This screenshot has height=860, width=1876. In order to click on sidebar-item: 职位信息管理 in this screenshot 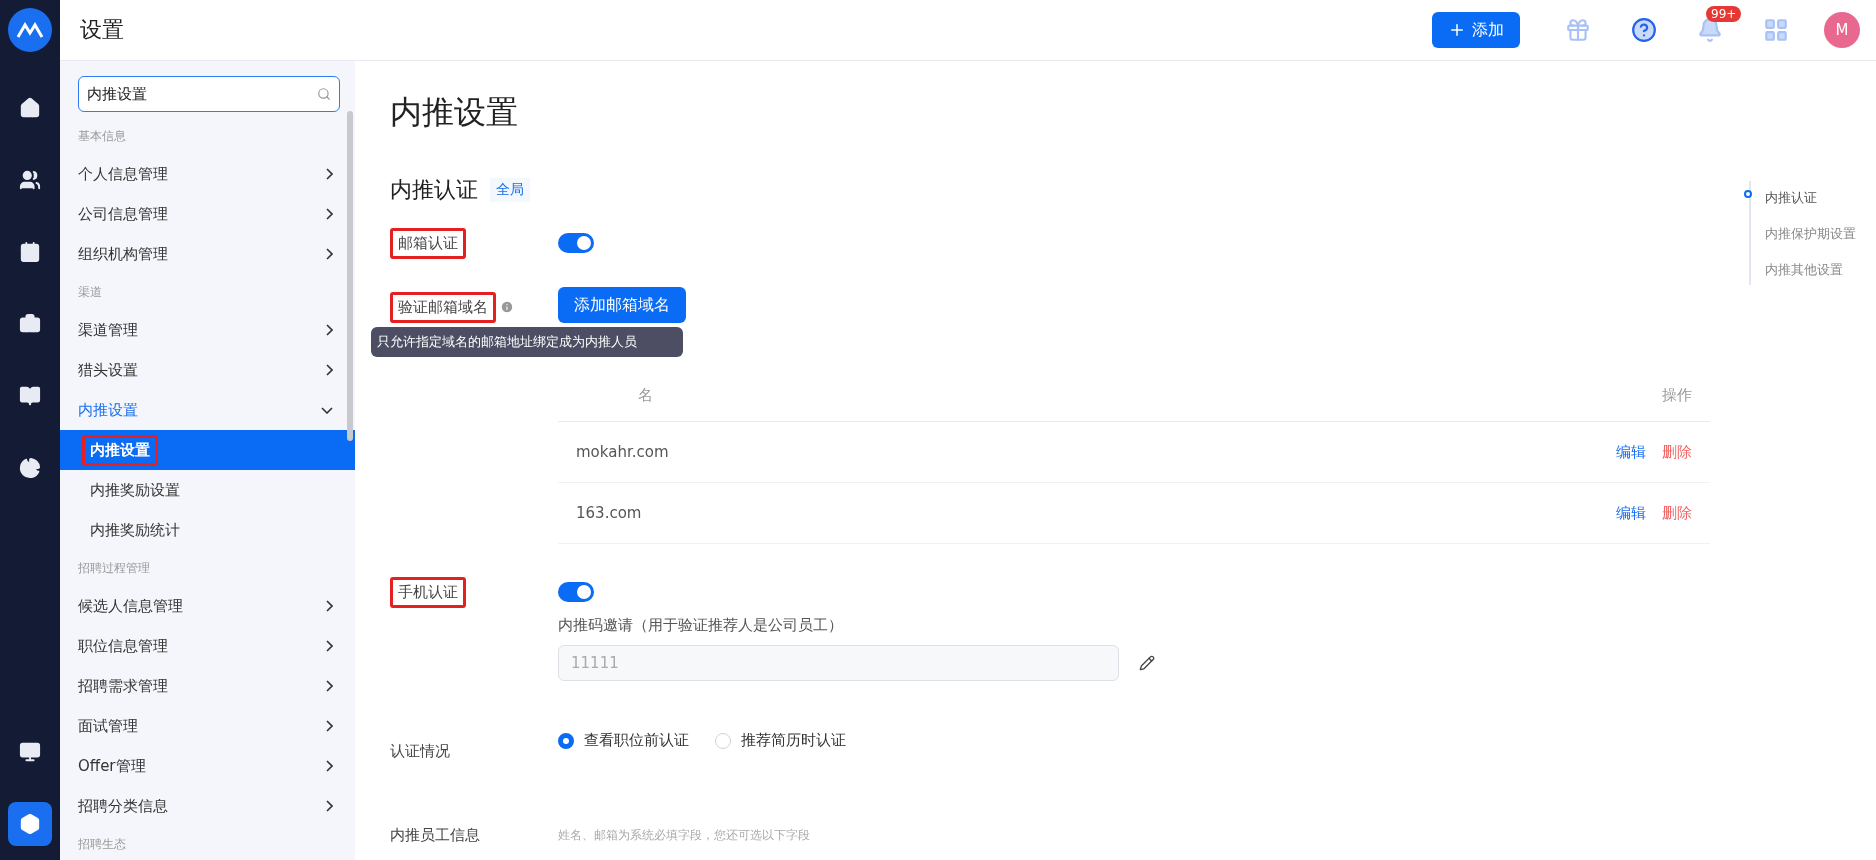, I will do `click(207, 646)`.